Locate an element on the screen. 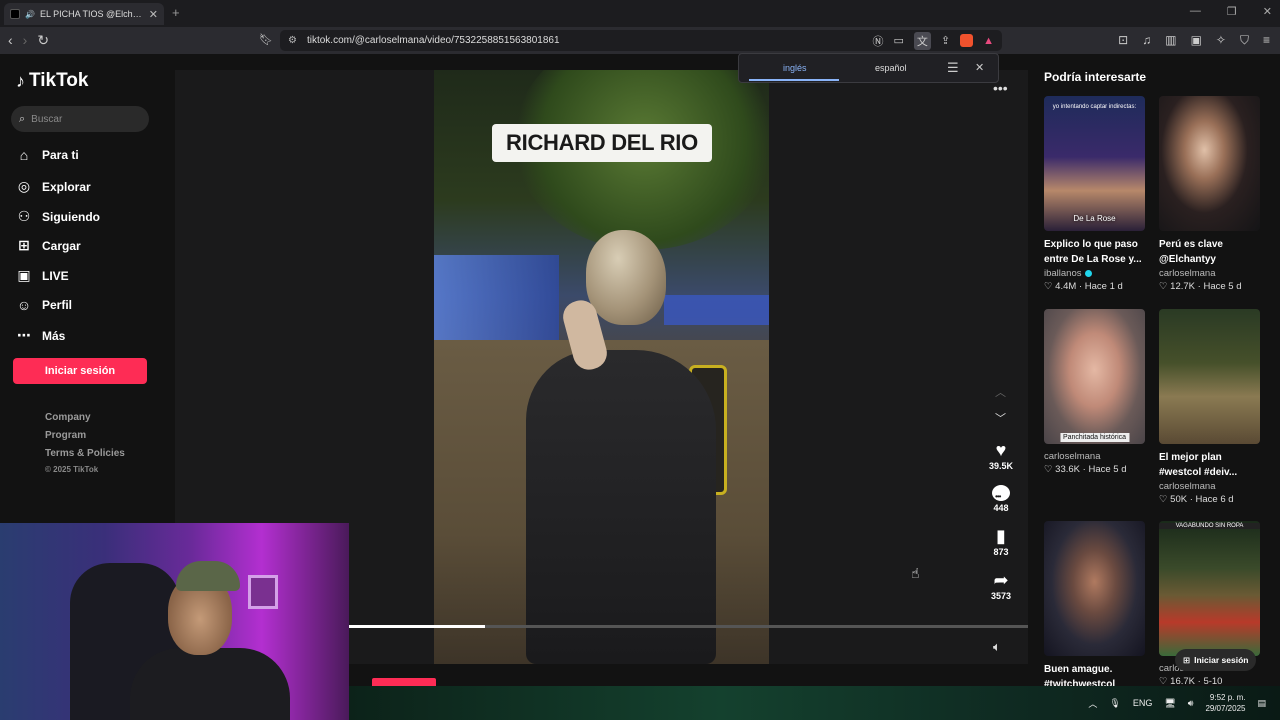  volume-icon: 🔈︎ is located at coordinates (997, 647).